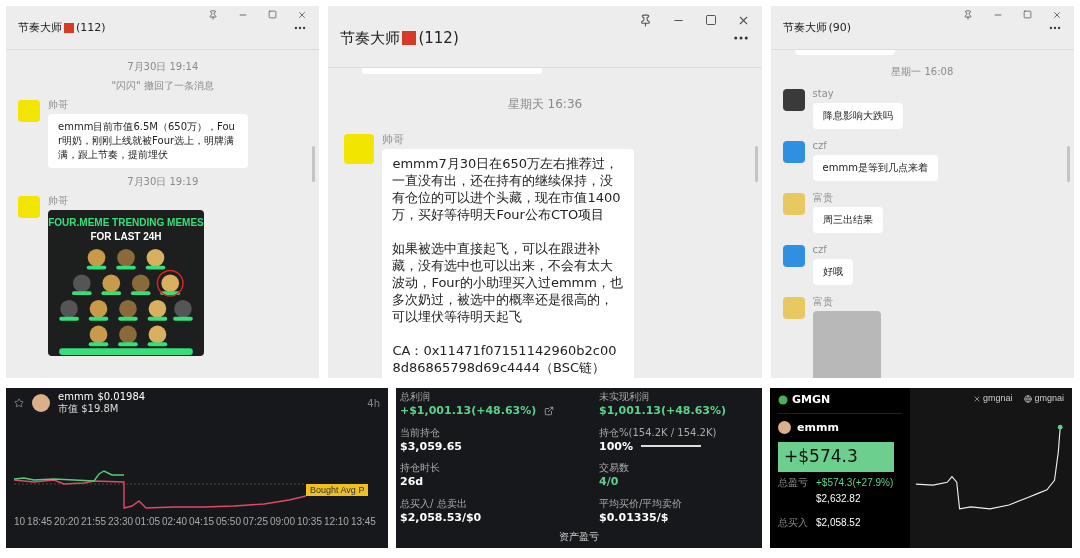  Describe the element at coordinates (420, 468) in the screenshot. I see `stat-label: 持仓时长` at that location.